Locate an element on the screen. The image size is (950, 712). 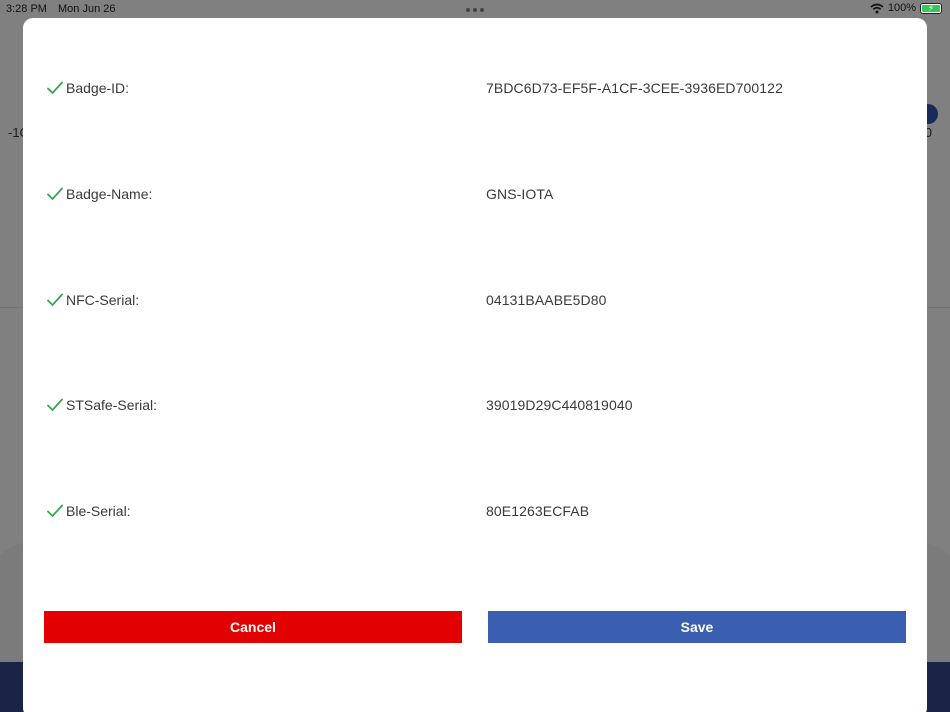
multitasking-dots-icon is located at coordinates (475, 10).